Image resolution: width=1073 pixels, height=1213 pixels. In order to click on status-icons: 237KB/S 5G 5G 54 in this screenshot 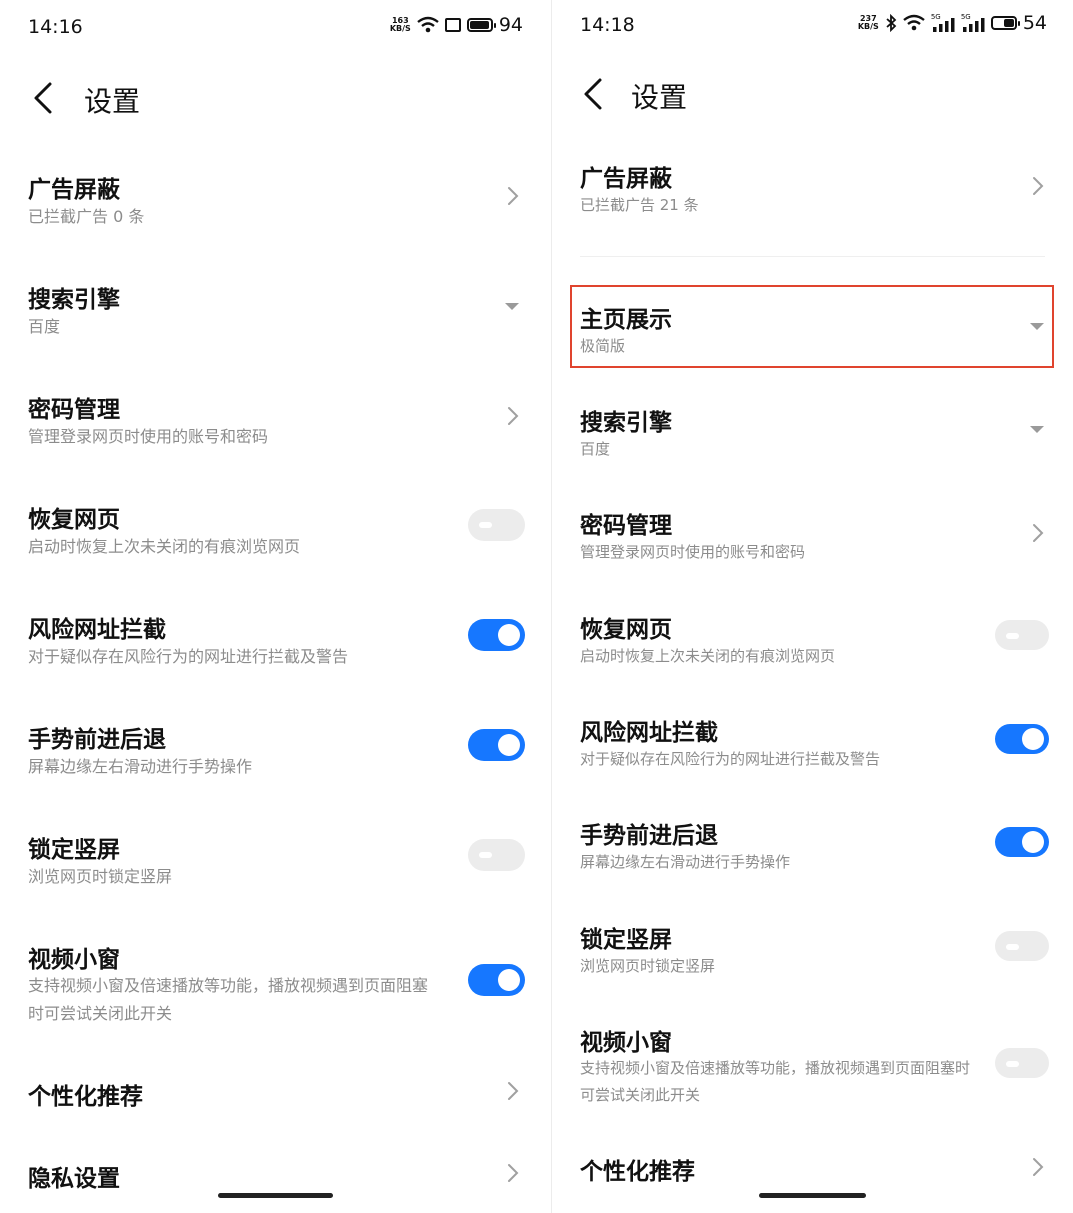, I will do `click(952, 23)`.